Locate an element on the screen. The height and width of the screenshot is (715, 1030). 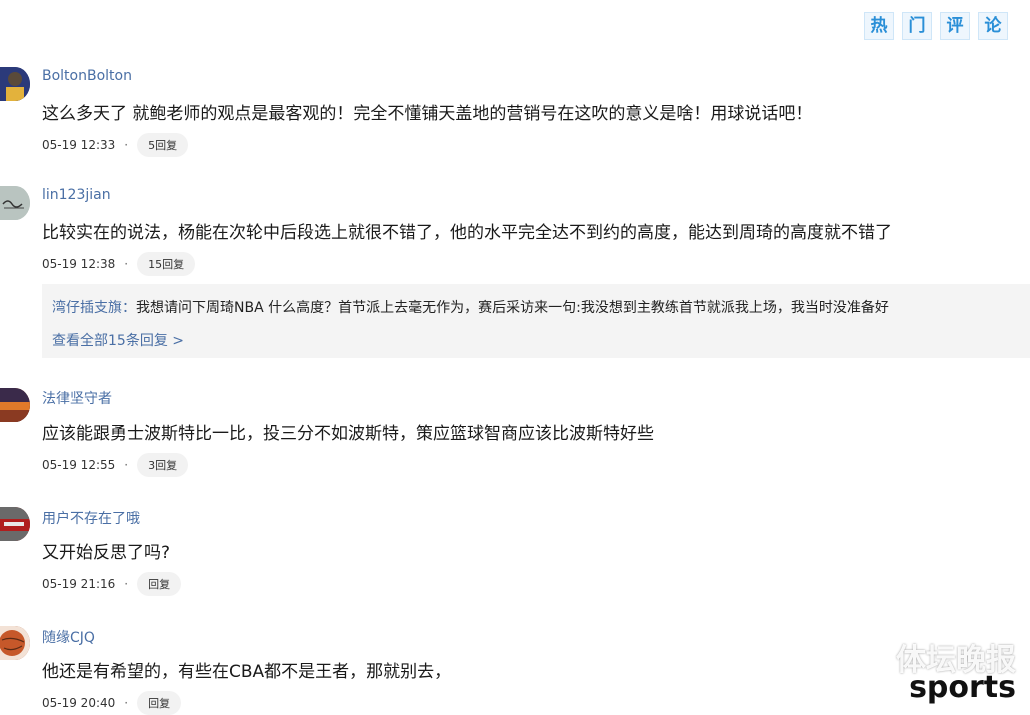
header-char: 门 is located at coordinates (917, 26).